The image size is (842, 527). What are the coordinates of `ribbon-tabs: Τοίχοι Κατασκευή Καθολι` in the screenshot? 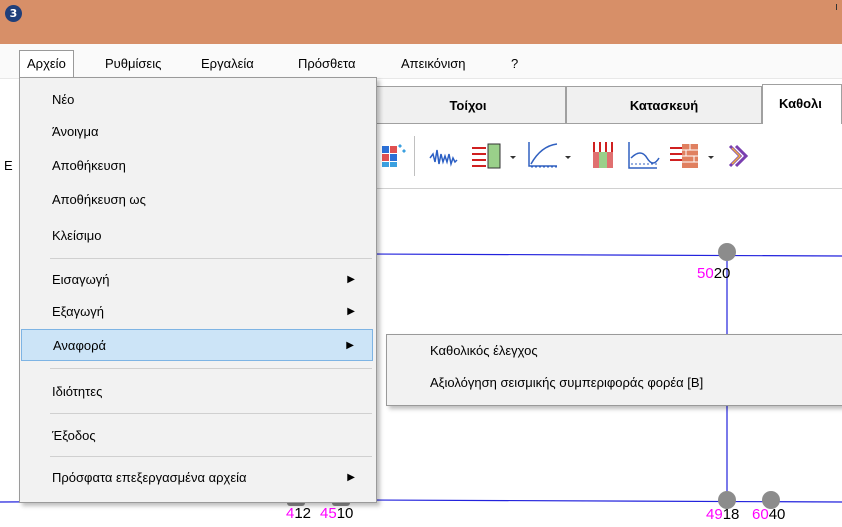 It's located at (606, 103).